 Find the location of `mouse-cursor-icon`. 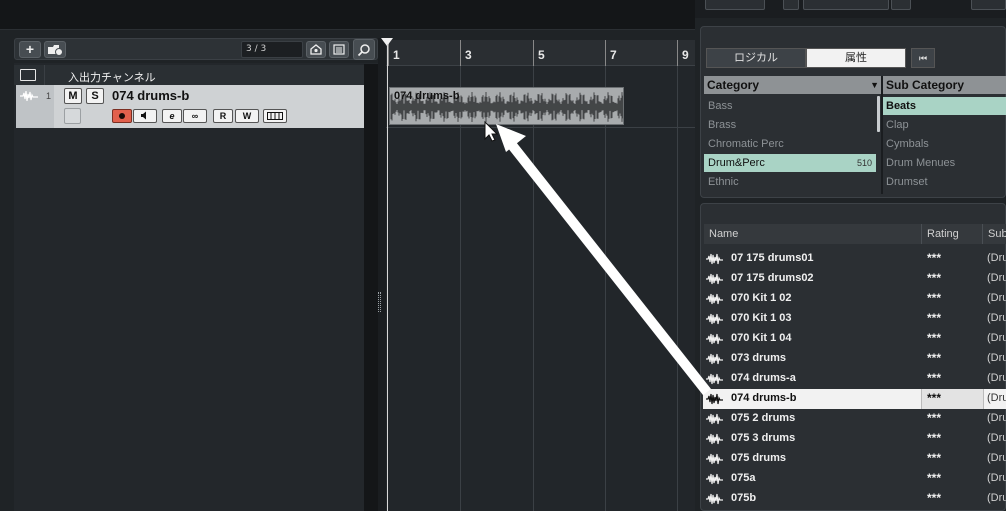

mouse-cursor-icon is located at coordinates (491, 131).